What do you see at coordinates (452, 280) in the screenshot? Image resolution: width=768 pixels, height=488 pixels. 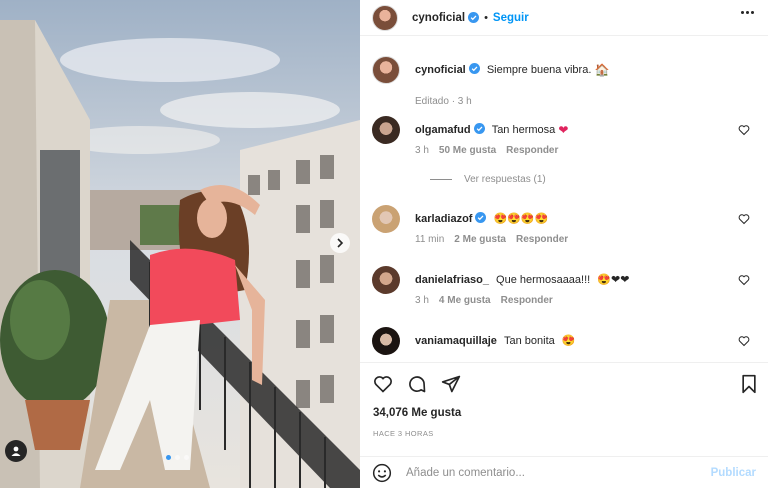 I see `comment-username: danielafriaso_` at bounding box center [452, 280].